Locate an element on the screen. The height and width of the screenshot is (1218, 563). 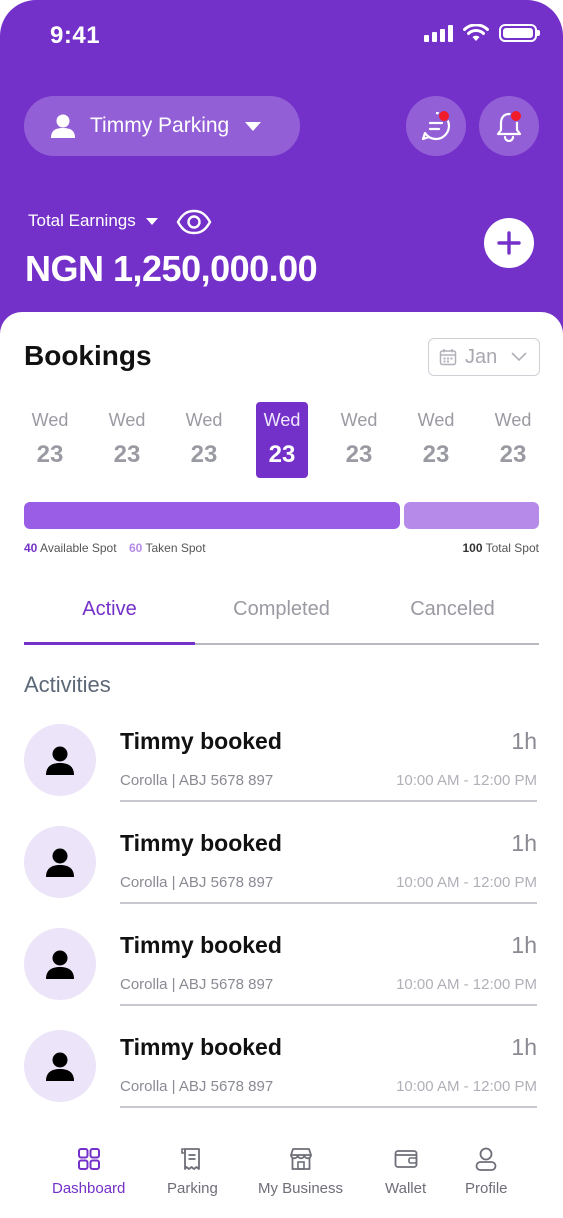
taken-spot-legend: 60 Taken Spot is located at coordinates (167, 548).